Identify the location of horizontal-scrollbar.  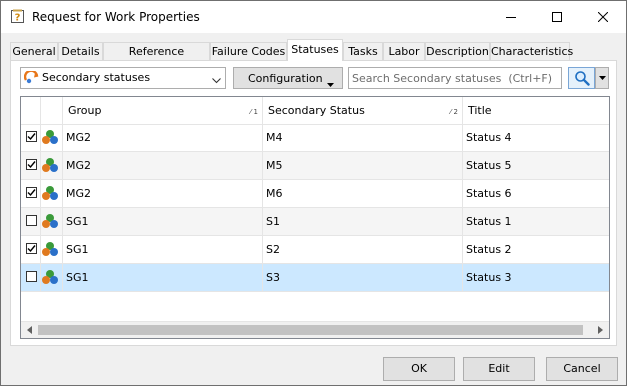
(315, 329).